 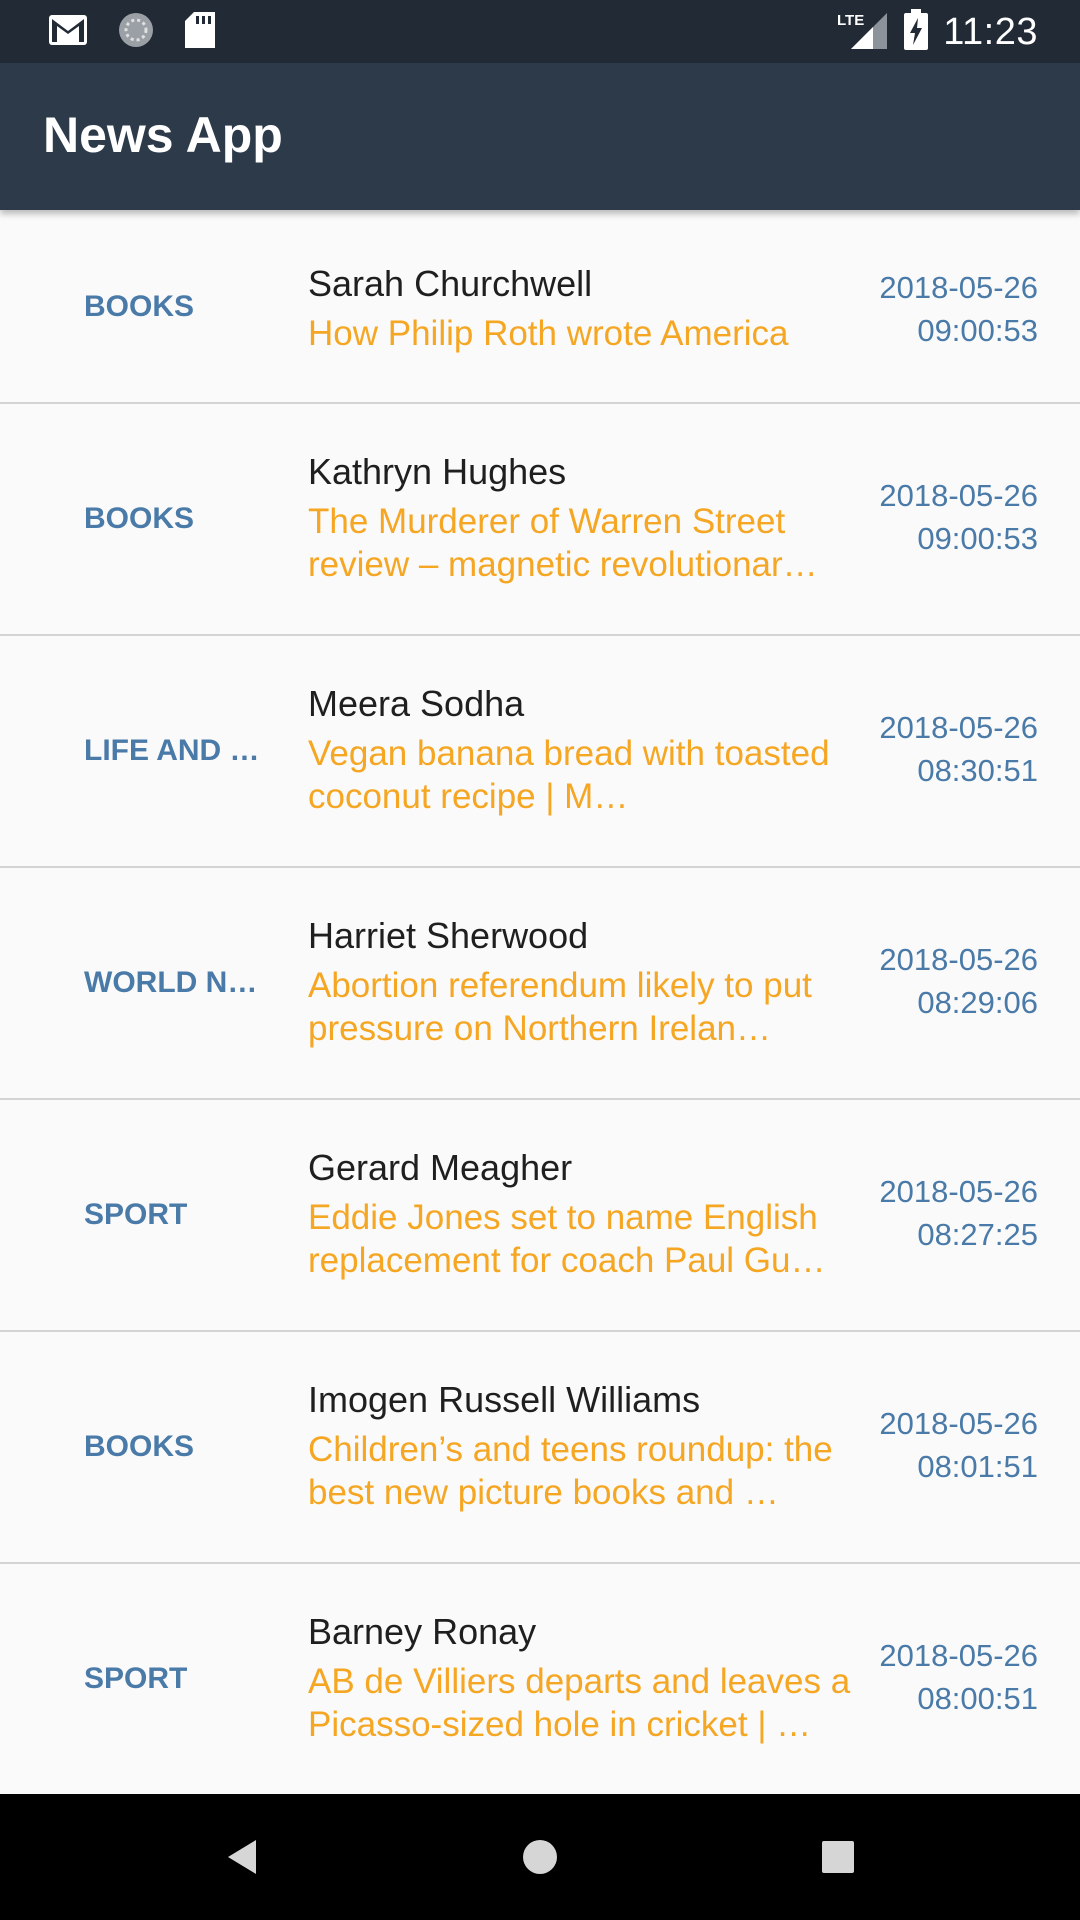 What do you see at coordinates (863, 32) in the screenshot?
I see `signal-icon: LTE` at bounding box center [863, 32].